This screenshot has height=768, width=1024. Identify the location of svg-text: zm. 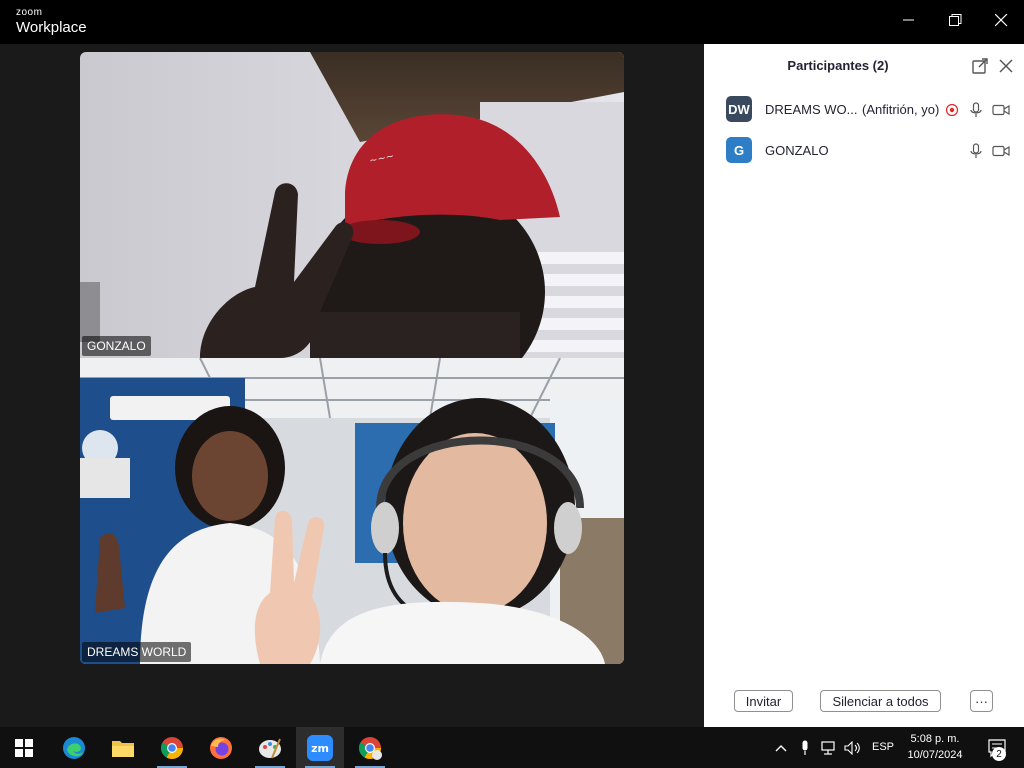
(320, 748).